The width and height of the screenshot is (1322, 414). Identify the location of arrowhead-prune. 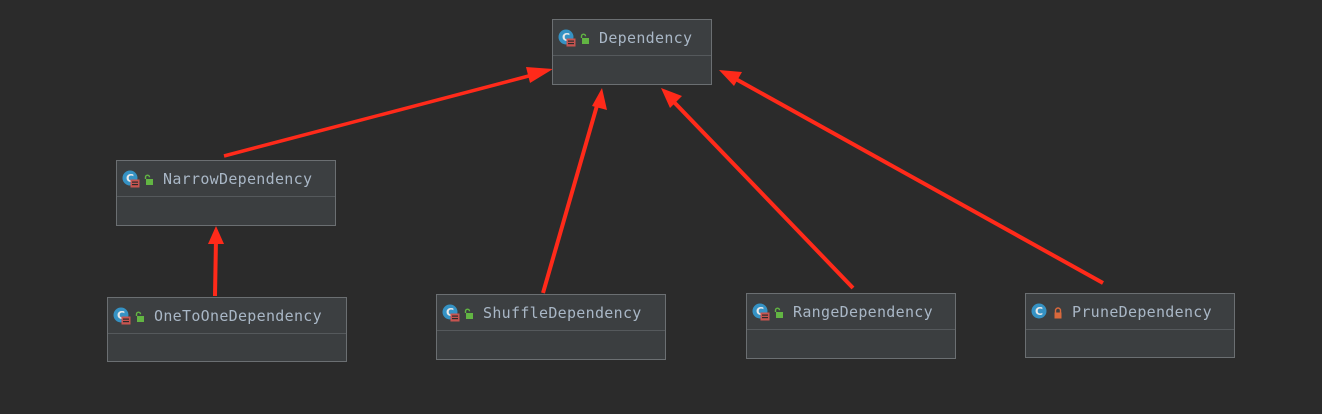
(730, 78).